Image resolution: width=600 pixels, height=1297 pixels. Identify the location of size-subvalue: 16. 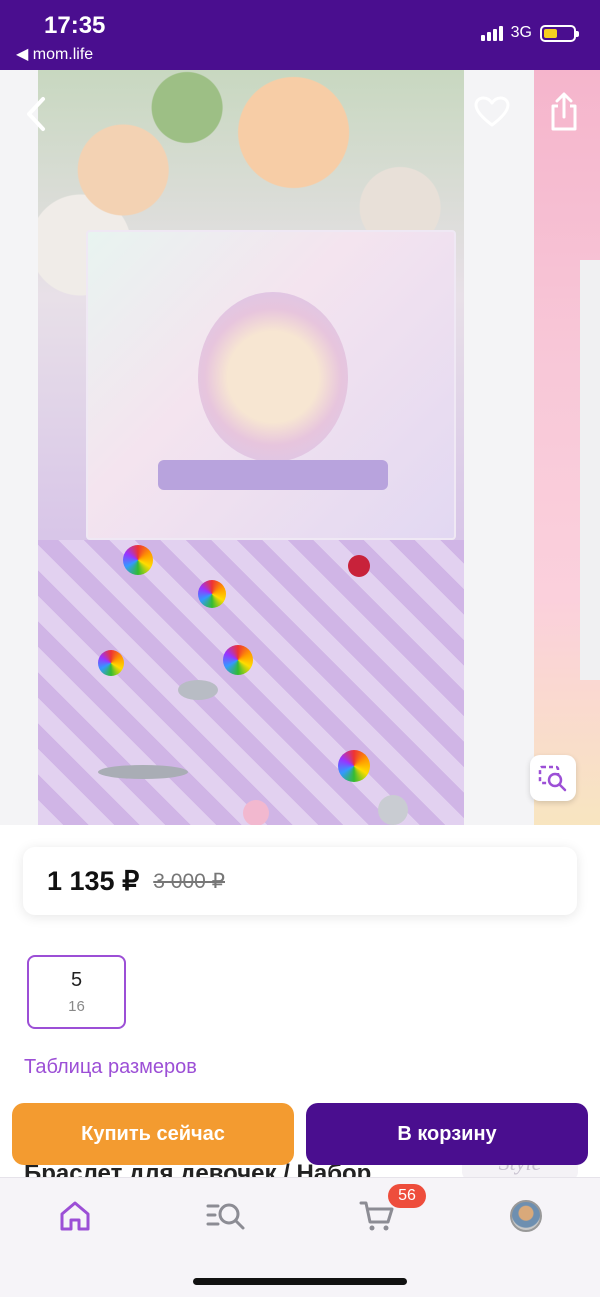
(76, 1006).